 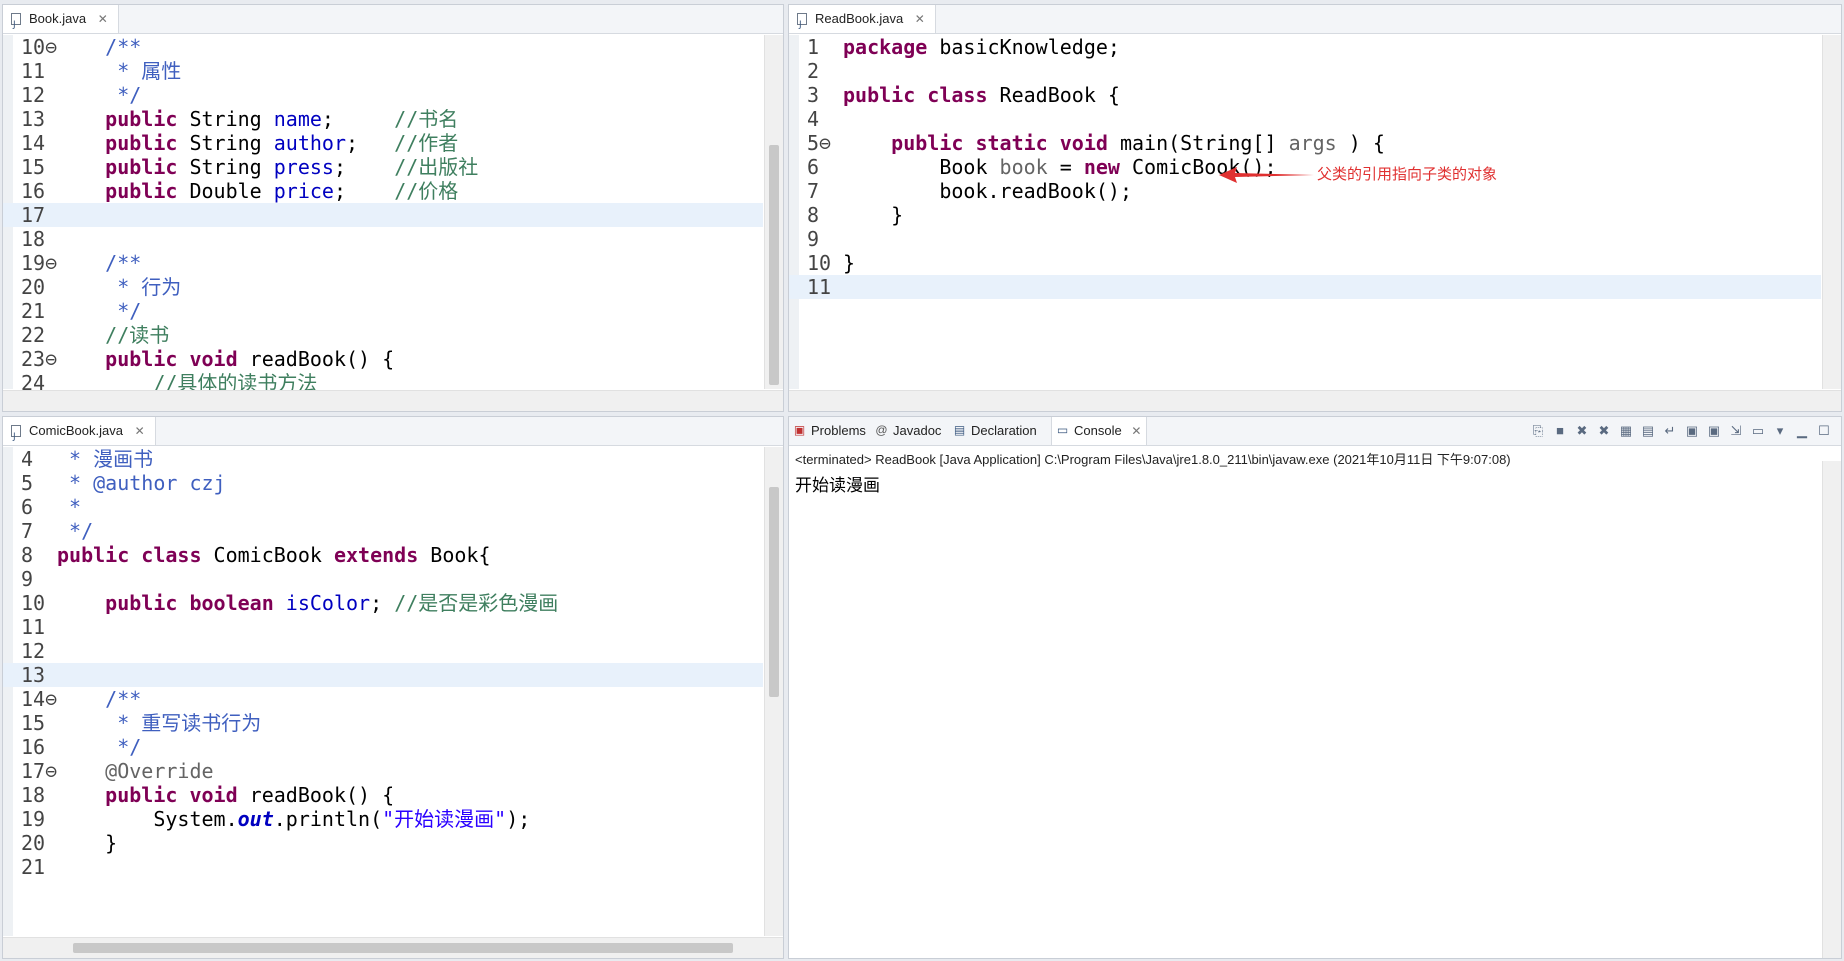 What do you see at coordinates (383, 47) in the screenshot?
I see `code-line: 10⊖ /**` at bounding box center [383, 47].